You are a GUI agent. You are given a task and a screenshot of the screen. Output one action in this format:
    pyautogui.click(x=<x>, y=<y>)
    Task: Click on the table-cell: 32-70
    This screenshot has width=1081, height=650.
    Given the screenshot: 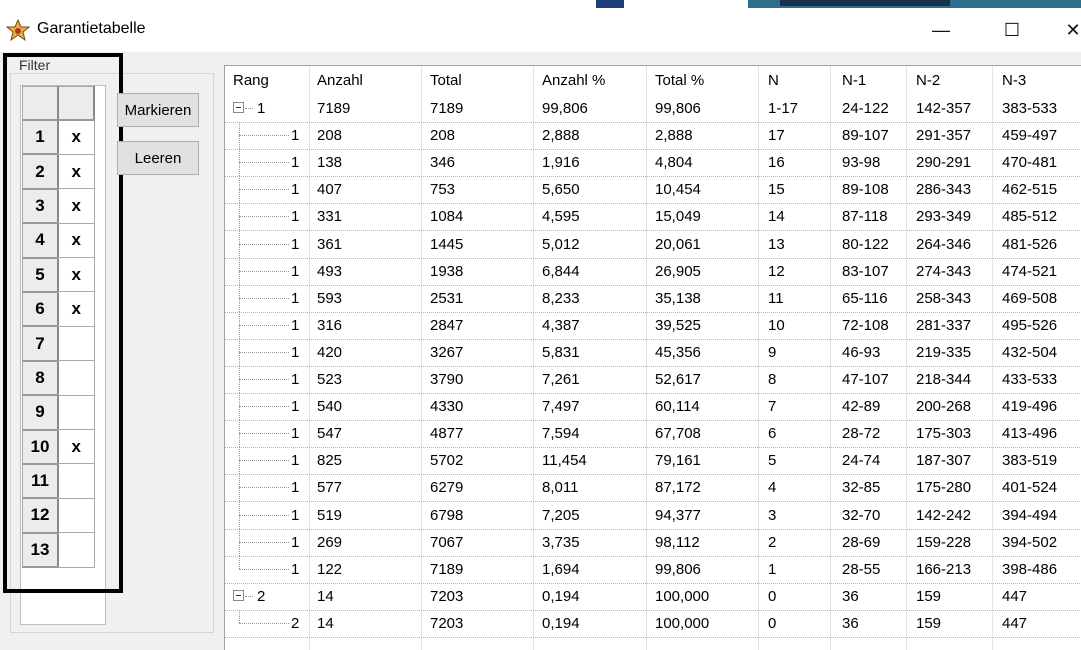 What is the action you would take?
    pyautogui.click(x=861, y=515)
    